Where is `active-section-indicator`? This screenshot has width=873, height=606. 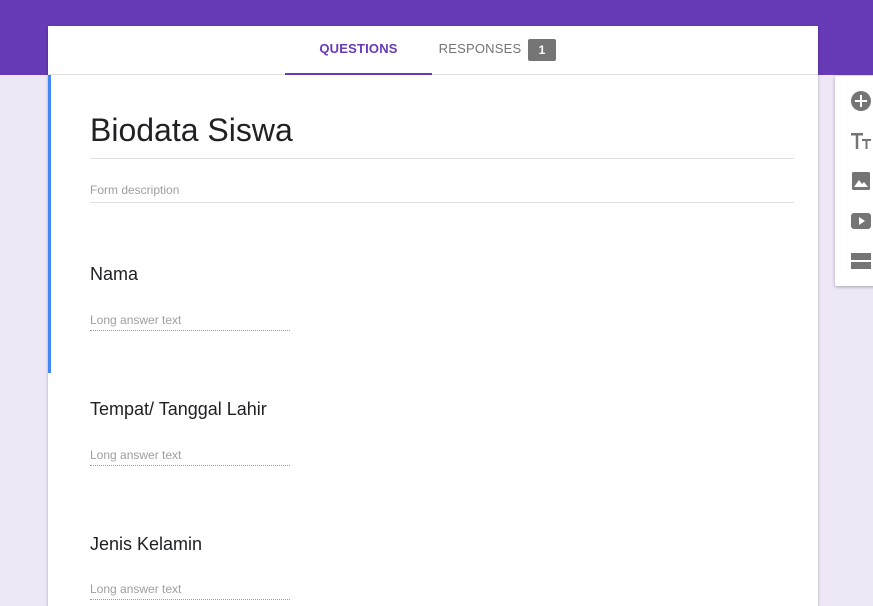 active-section-indicator is located at coordinates (49, 224).